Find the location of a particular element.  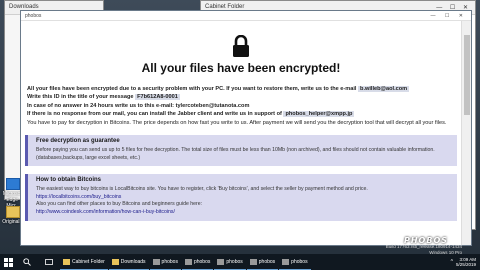

taskbar-item-label: Cabinet Folder is located at coordinates (88, 261).